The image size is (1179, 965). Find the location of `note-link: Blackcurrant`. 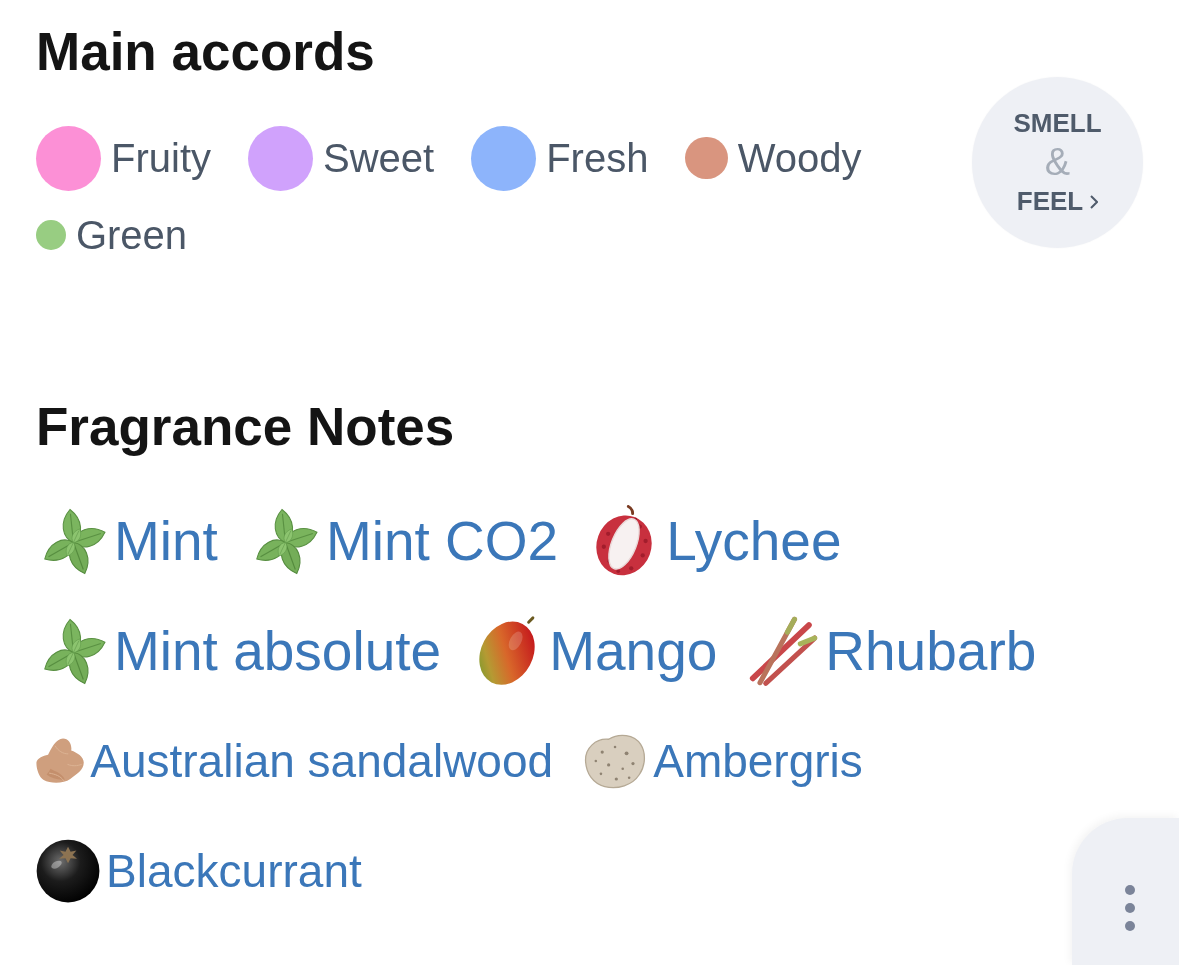

note-link: Blackcurrant is located at coordinates (234, 871).